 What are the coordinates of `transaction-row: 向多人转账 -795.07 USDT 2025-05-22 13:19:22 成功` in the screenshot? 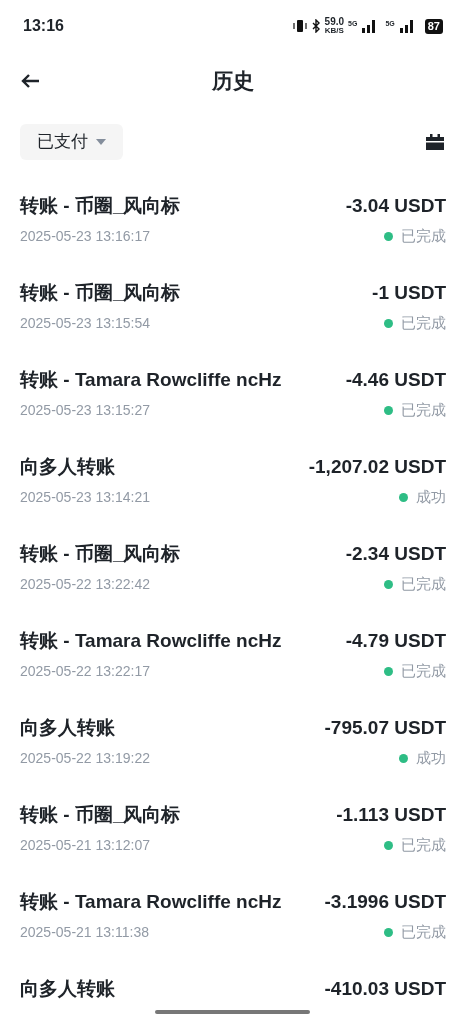 It's located at (233, 744).